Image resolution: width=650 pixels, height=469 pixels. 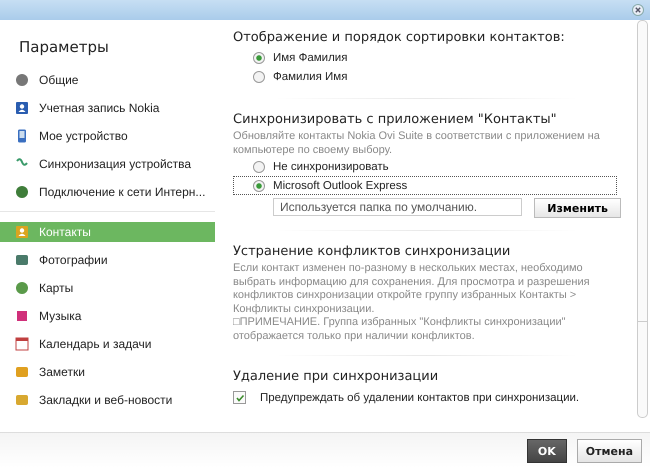 What do you see at coordinates (336, 376) in the screenshot?
I see `section-heading: Удаление при синхронизации` at bounding box center [336, 376].